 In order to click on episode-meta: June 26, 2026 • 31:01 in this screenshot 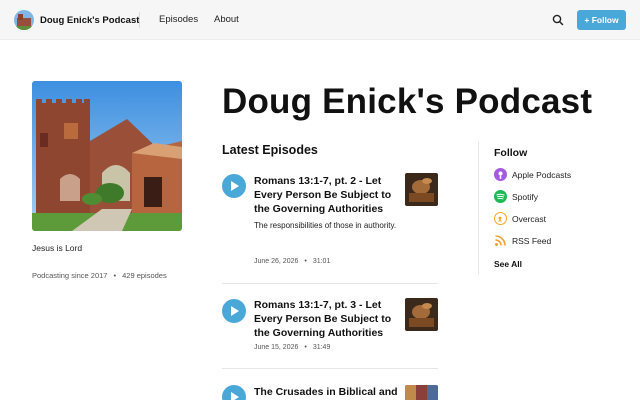, I will do `click(292, 261)`.